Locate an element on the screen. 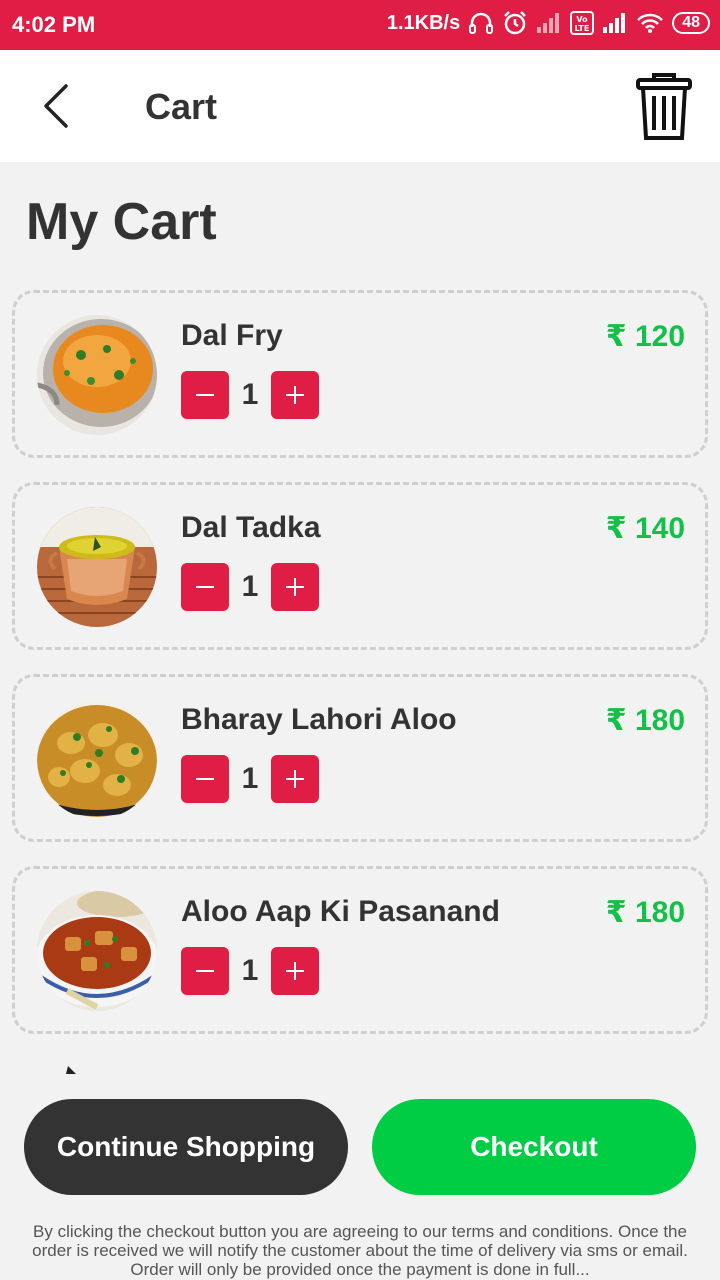  cart-item: Dal Fry ₹ 120 1 is located at coordinates (360, 374).